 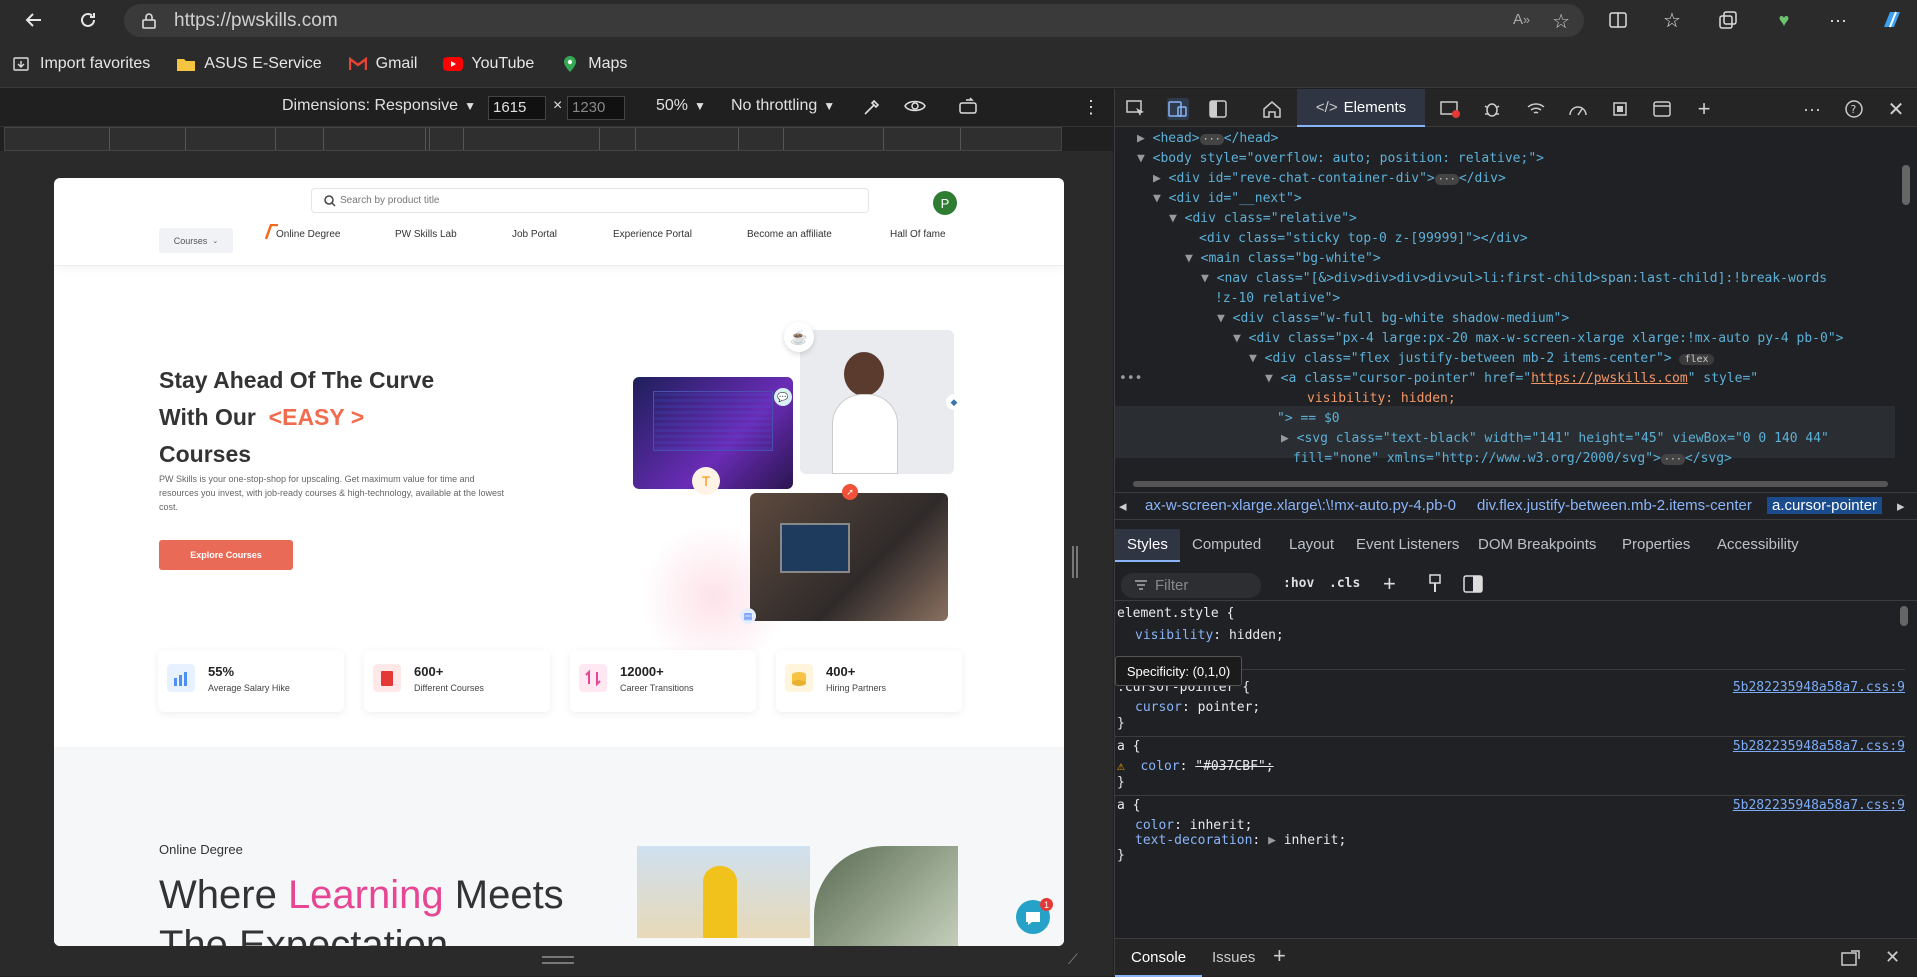 What do you see at coordinates (81, 64) in the screenshot?
I see `favorite-import: Import favorites` at bounding box center [81, 64].